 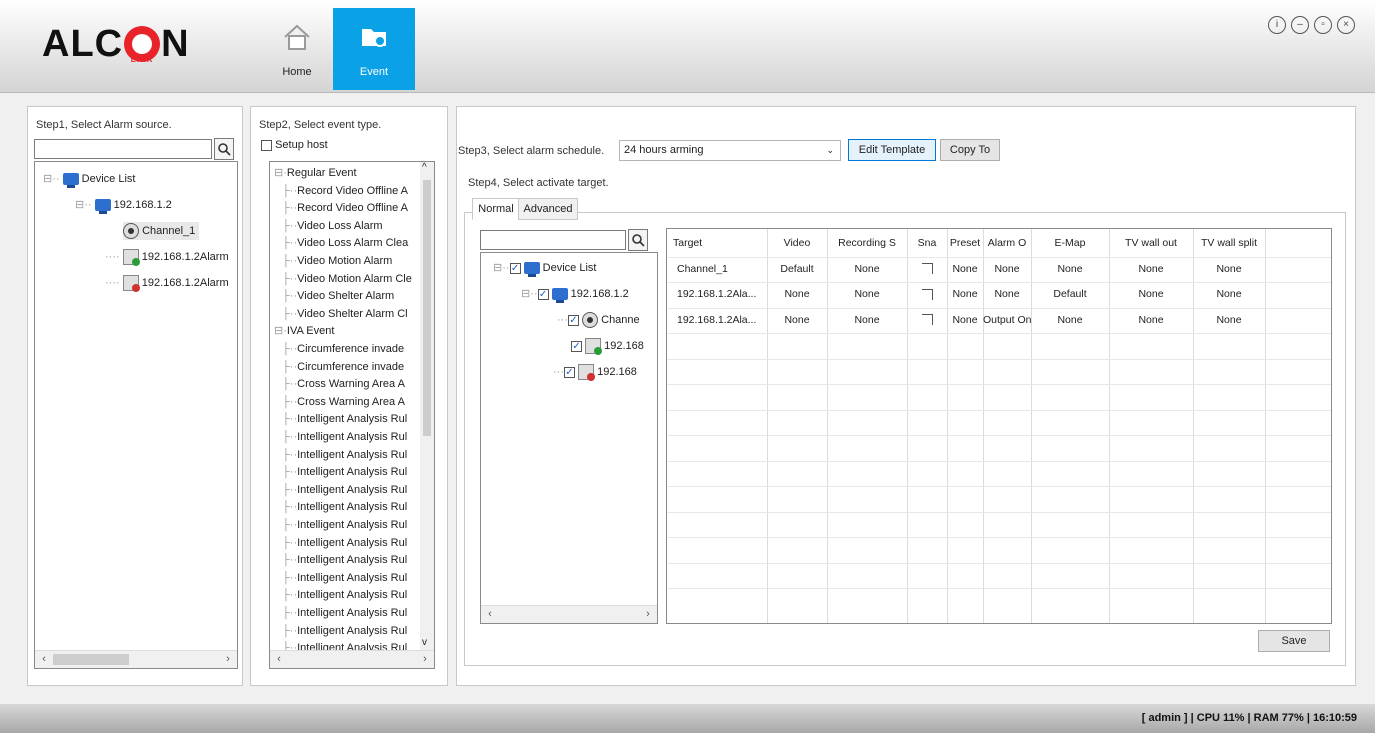 What do you see at coordinates (1323, 25) in the screenshot?
I see `restore-icon: ▫` at bounding box center [1323, 25].